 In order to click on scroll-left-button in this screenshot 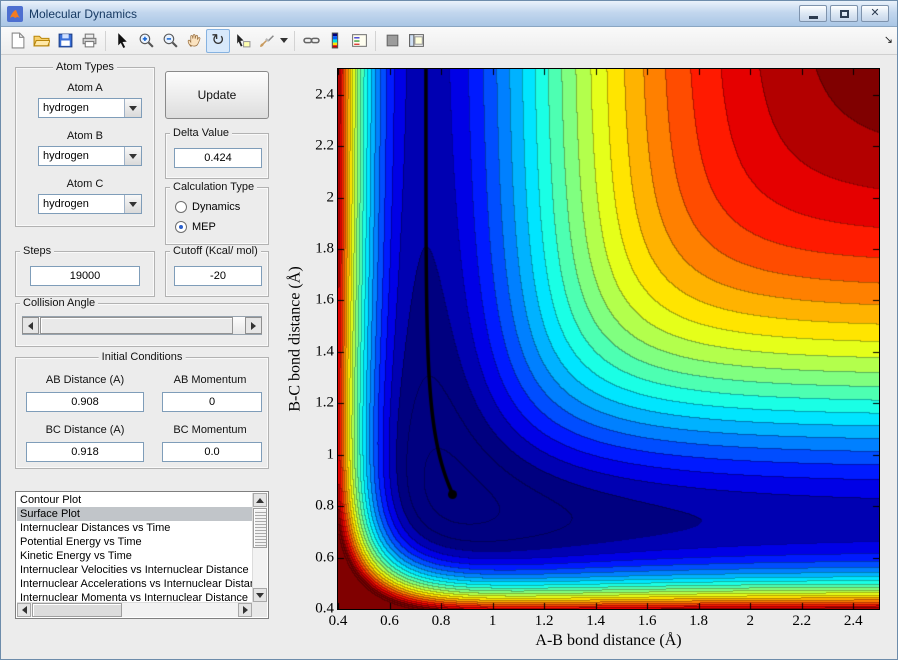, I will do `click(24, 610)`.